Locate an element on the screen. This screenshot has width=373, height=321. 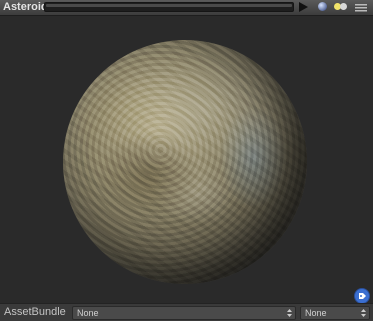
variant-dropdown: None is located at coordinates (335, 313).